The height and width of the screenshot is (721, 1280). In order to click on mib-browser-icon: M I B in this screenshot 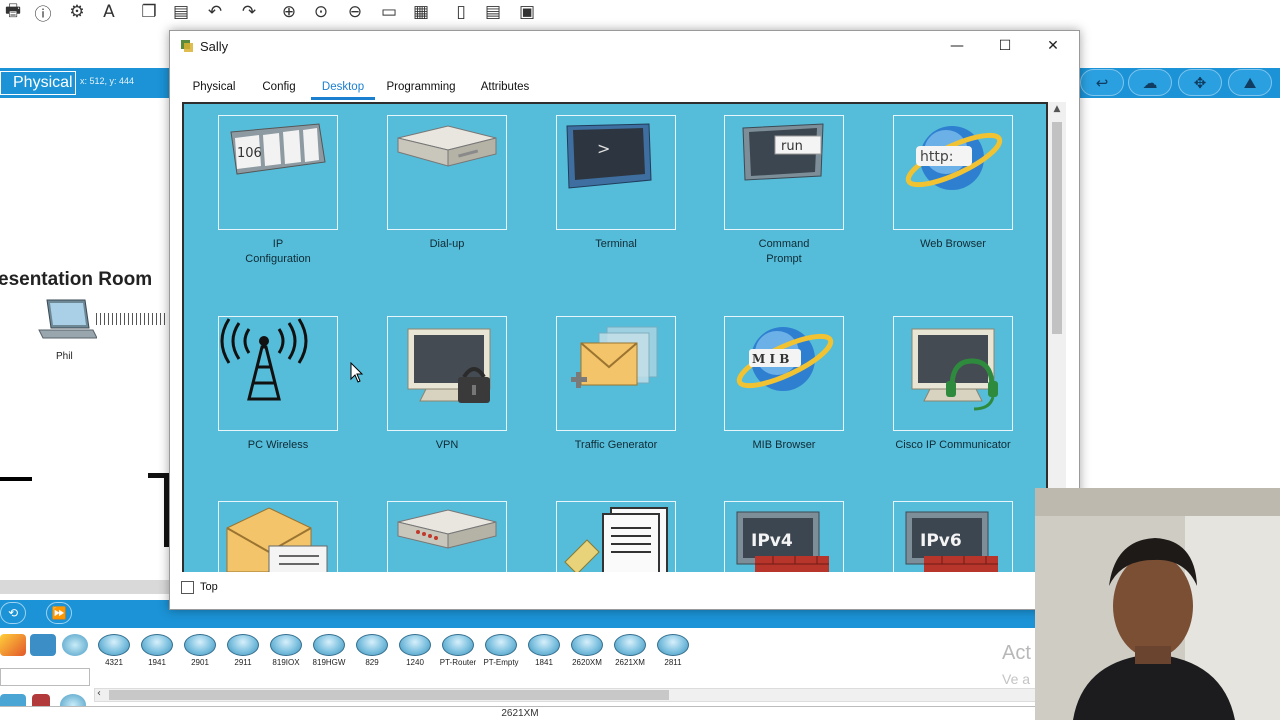, I will do `click(785, 359)`.